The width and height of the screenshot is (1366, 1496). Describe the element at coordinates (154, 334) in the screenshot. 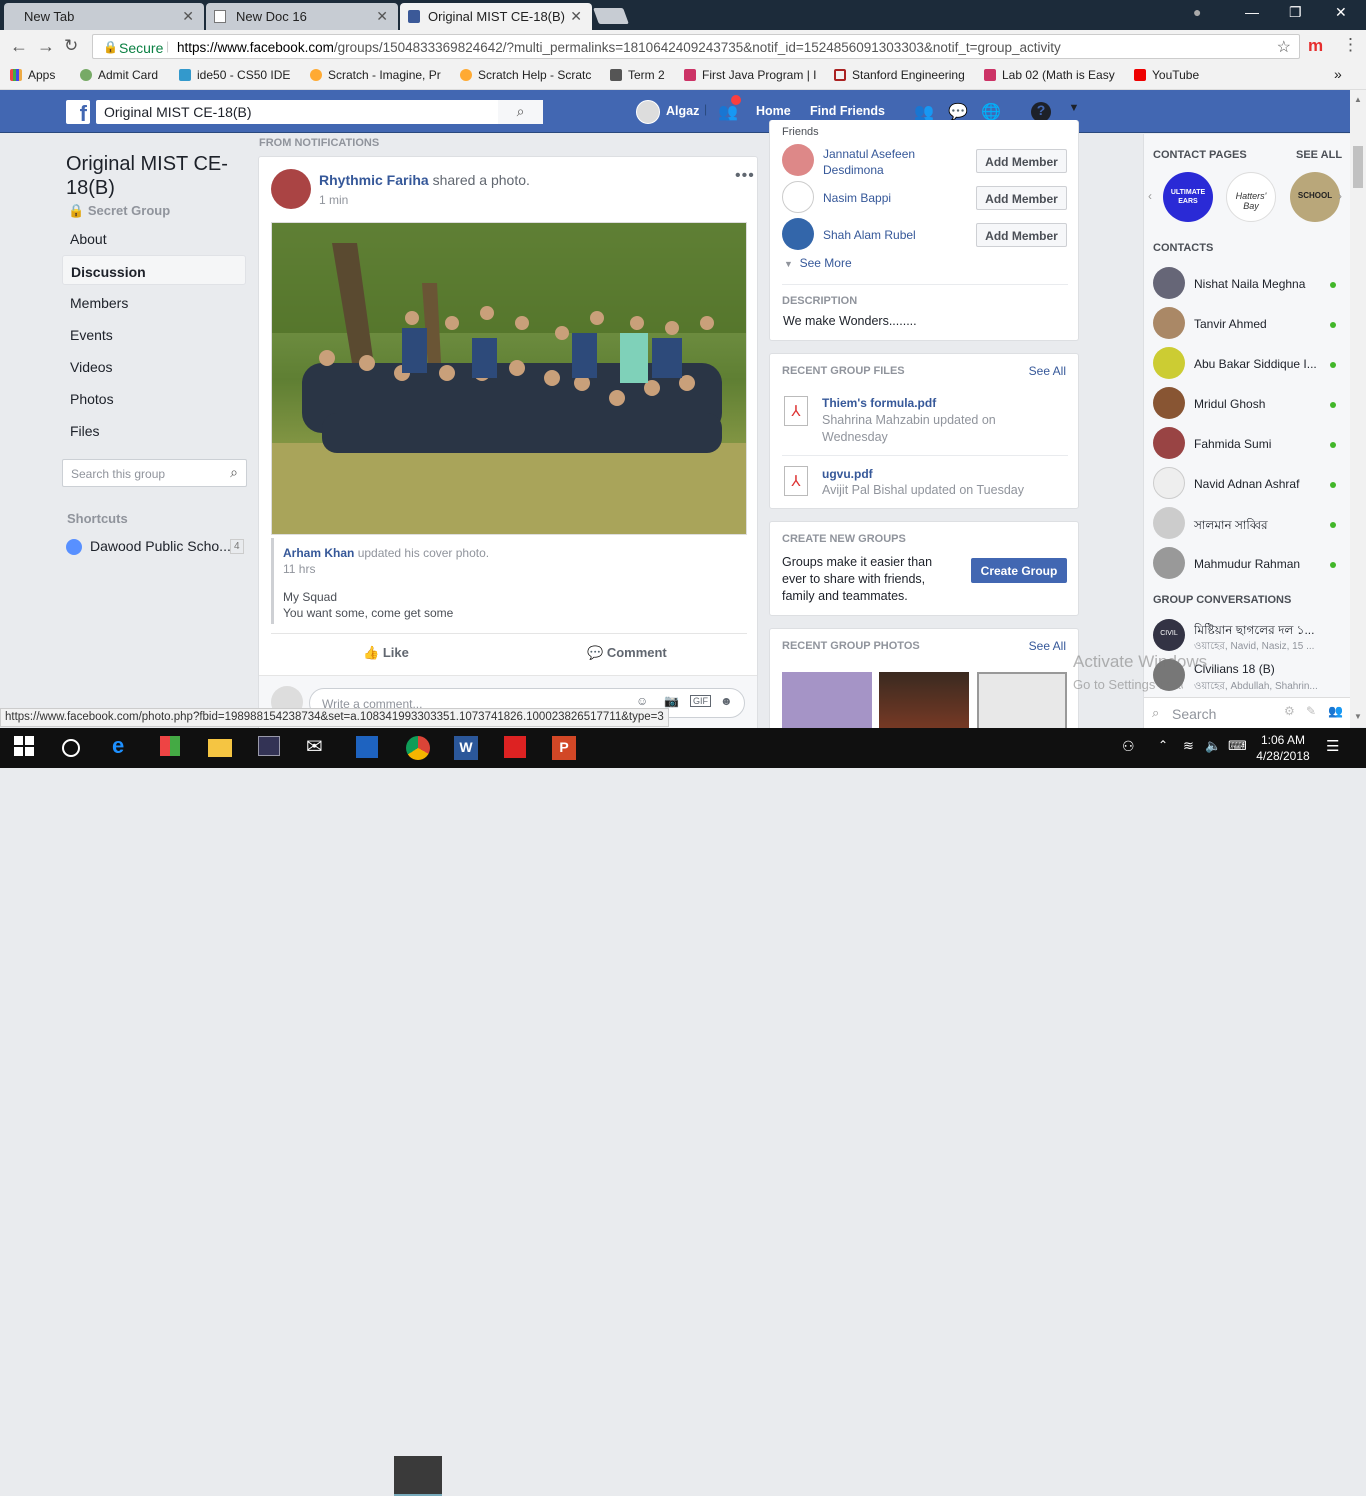

I see `group-nav-events: Events` at that location.